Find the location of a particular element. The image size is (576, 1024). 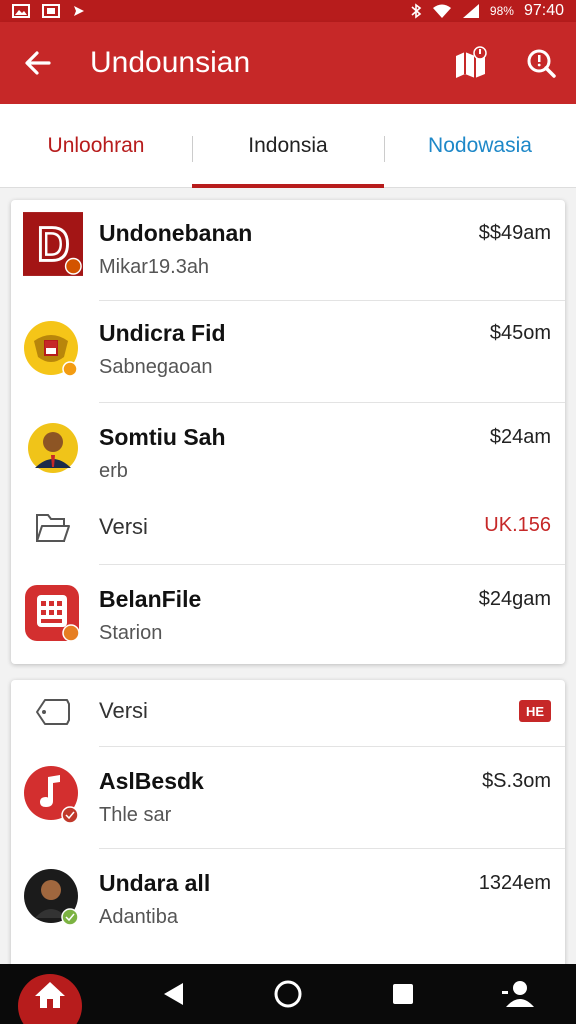

home-icon is located at coordinates (50, 995).